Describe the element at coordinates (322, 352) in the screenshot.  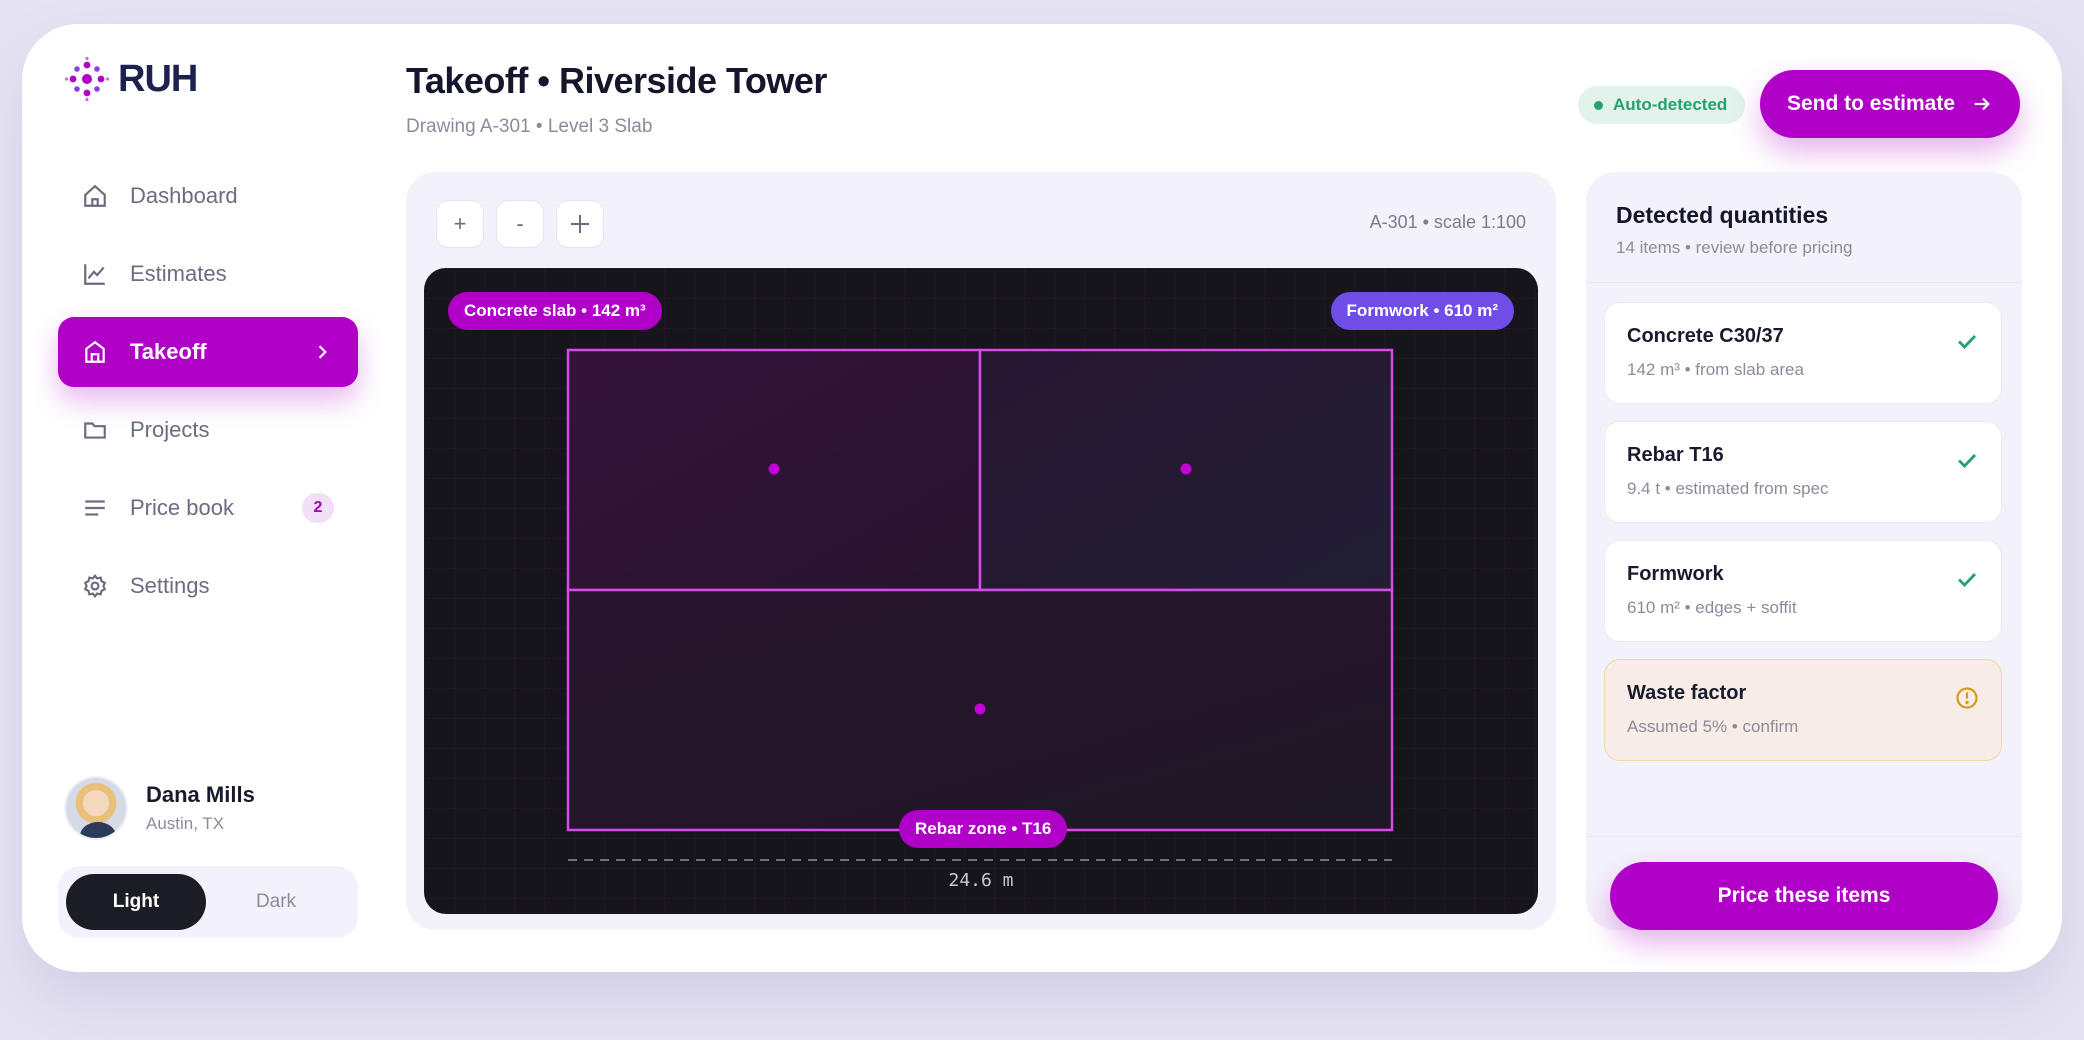
I see `chevron-right-icon` at that location.